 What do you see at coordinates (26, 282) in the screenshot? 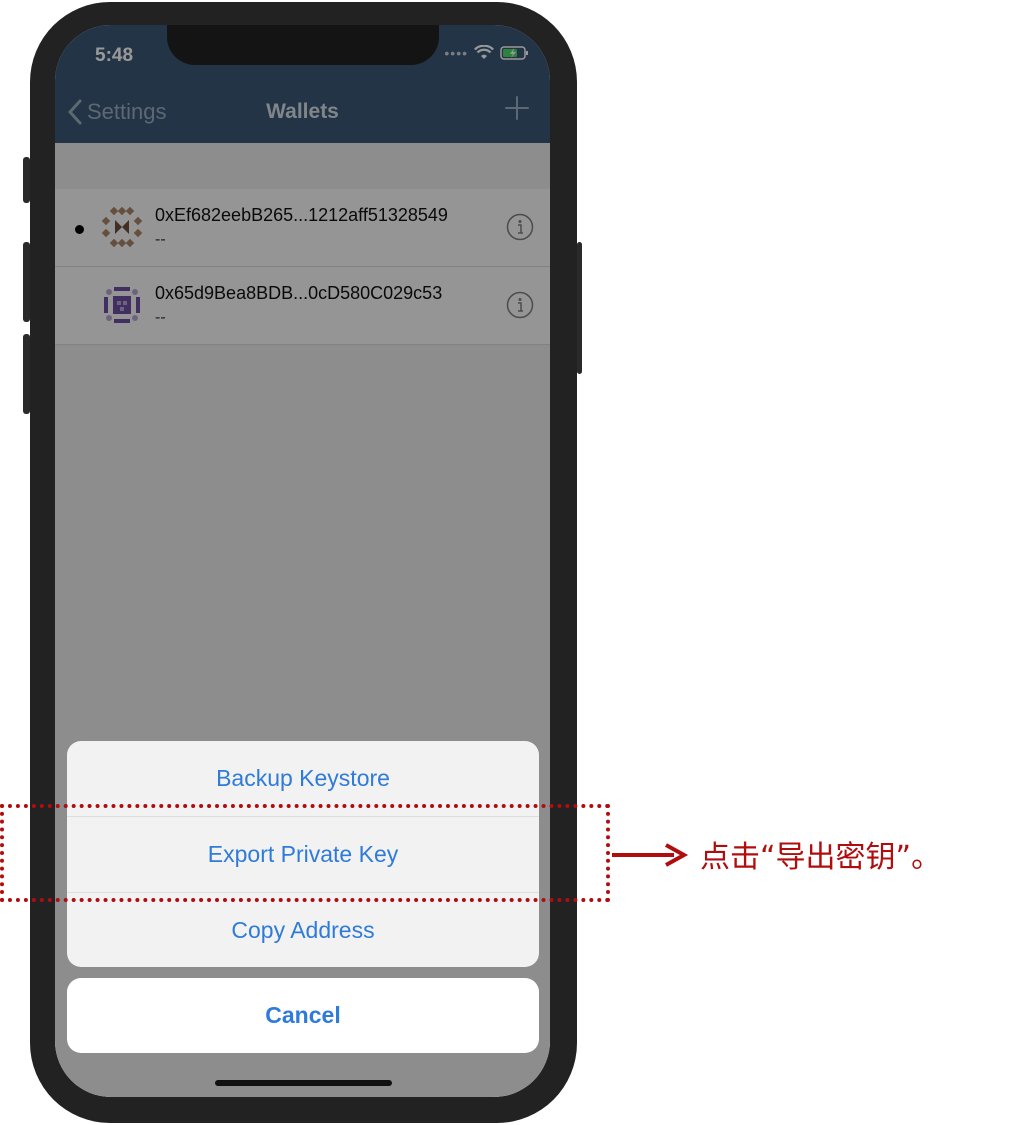
I see `volume-up-button` at bounding box center [26, 282].